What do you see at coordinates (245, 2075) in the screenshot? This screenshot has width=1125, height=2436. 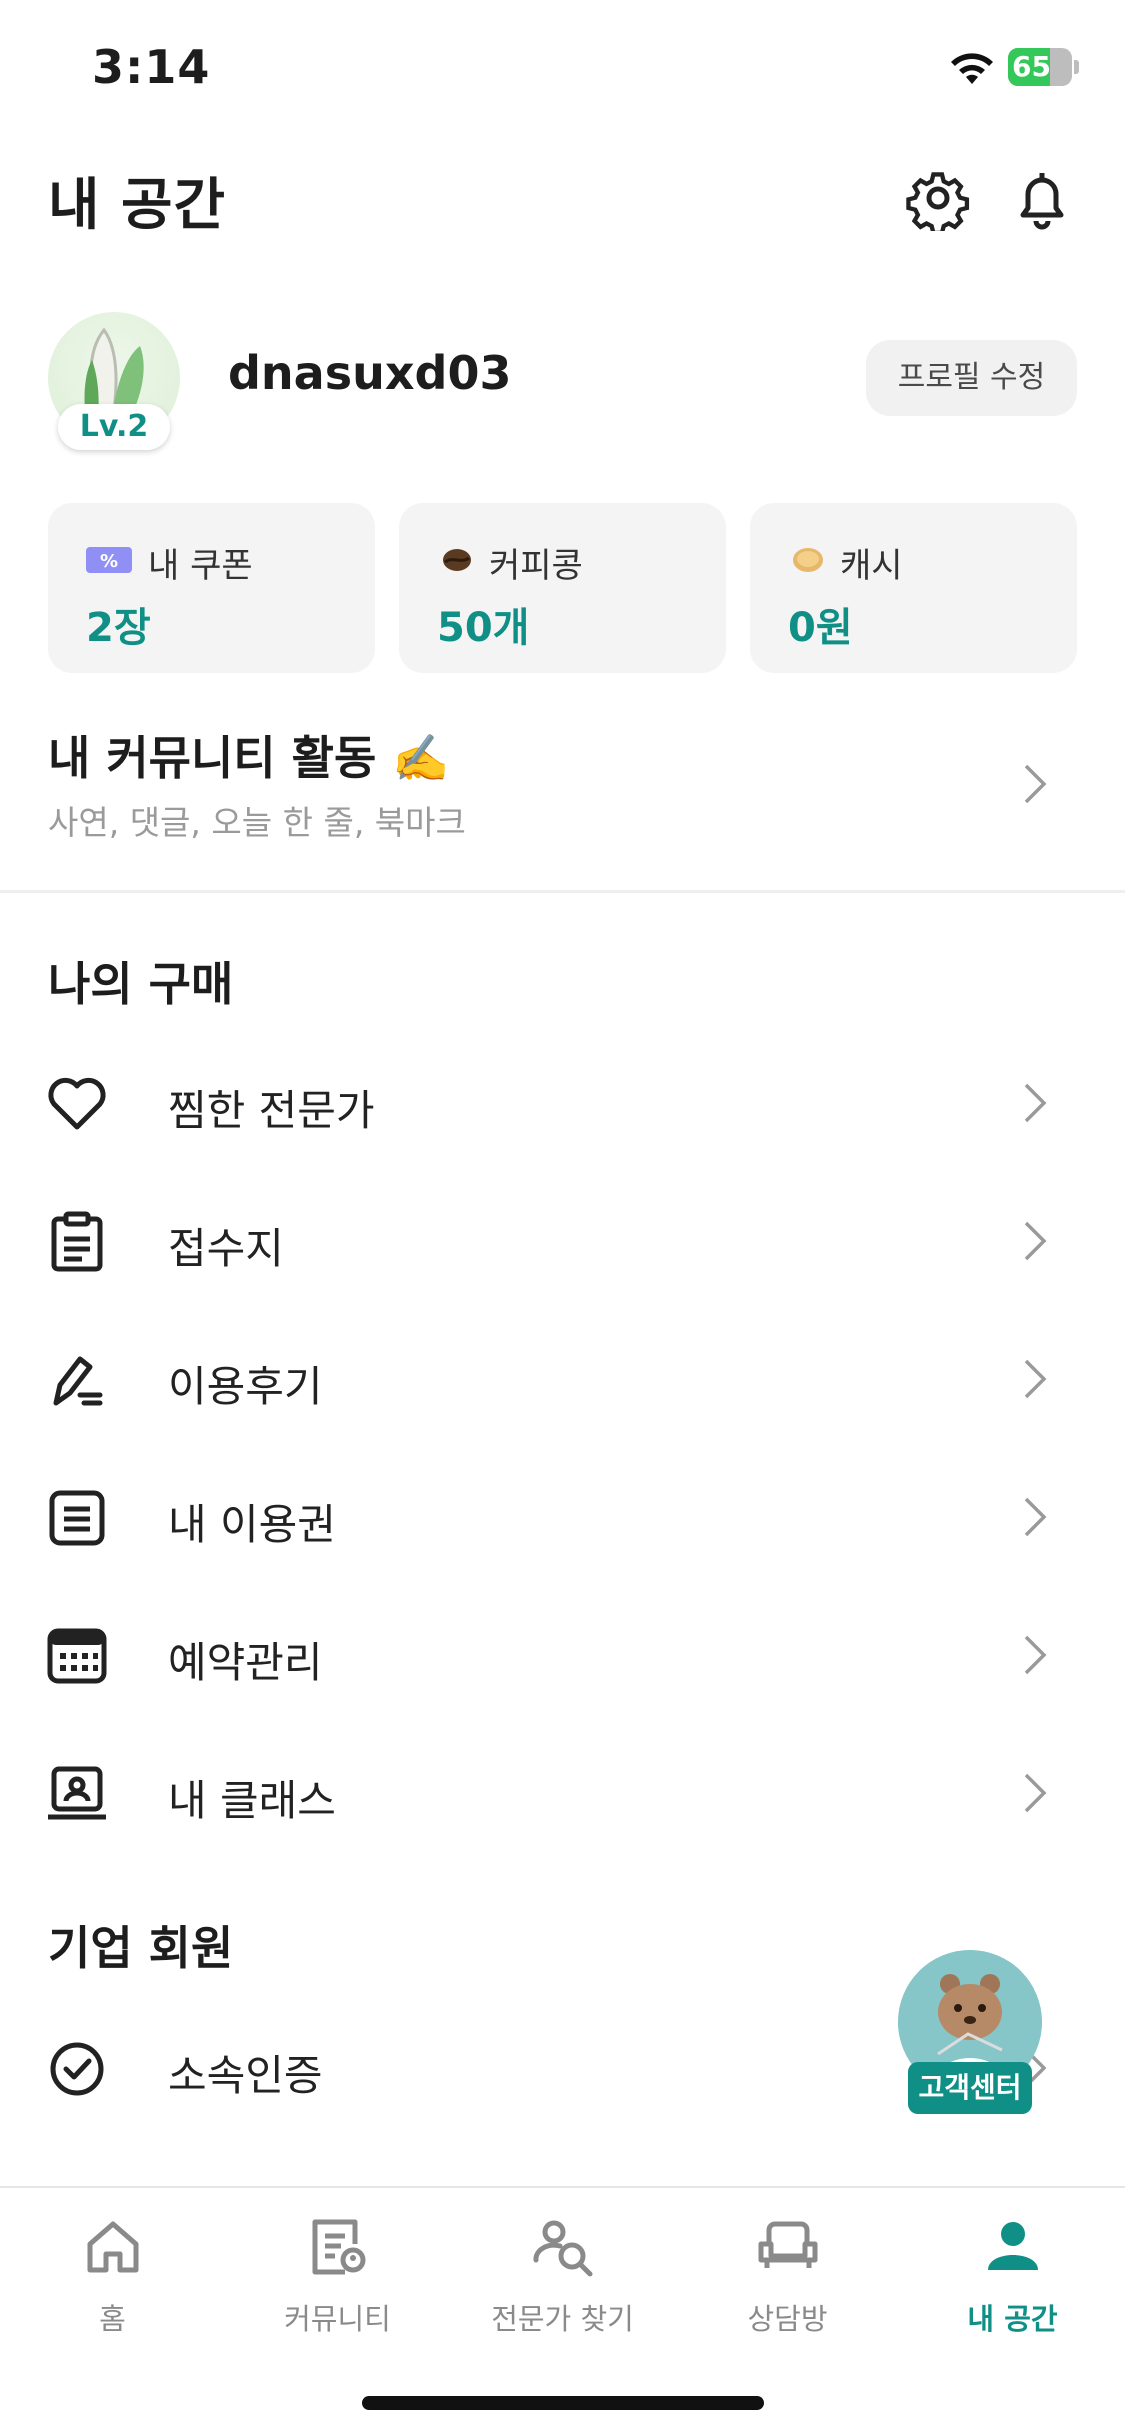 I see `menu-item-label: 소속인증` at bounding box center [245, 2075].